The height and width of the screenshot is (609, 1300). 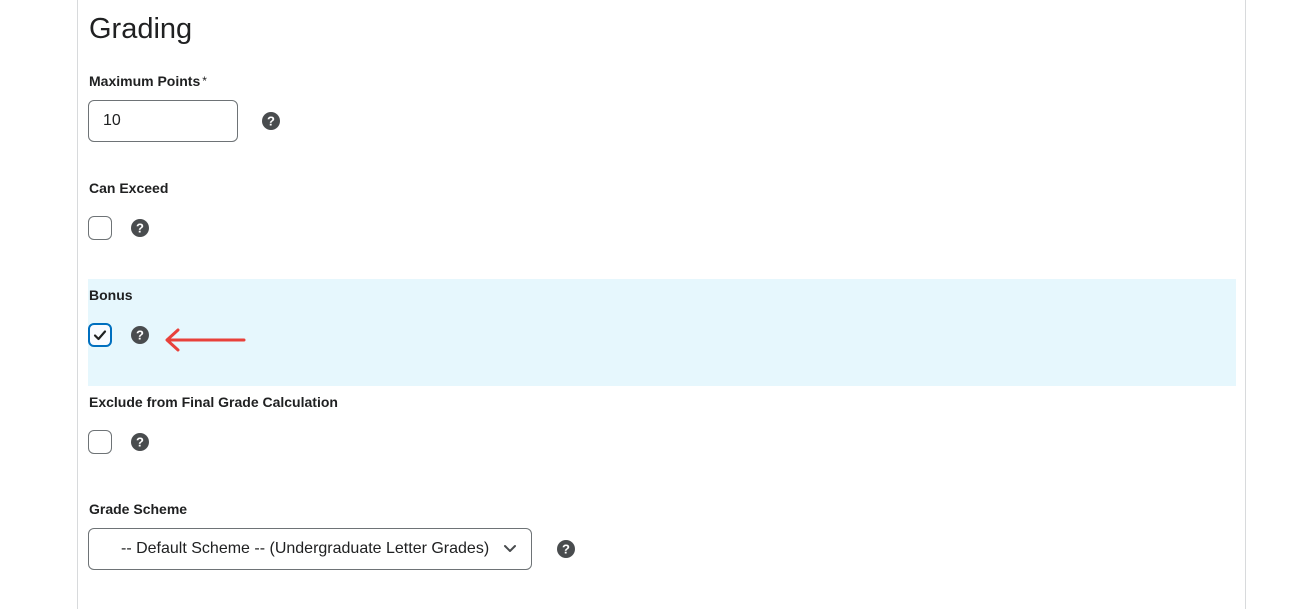 I want to click on help-icon-exclude: ?, so click(x=140, y=442).